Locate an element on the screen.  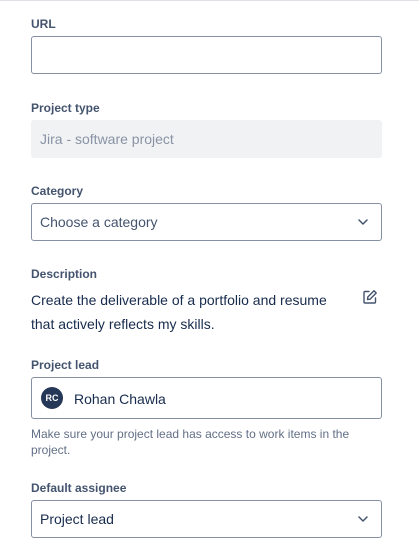
project-type-value: Jira - software project is located at coordinates (107, 139).